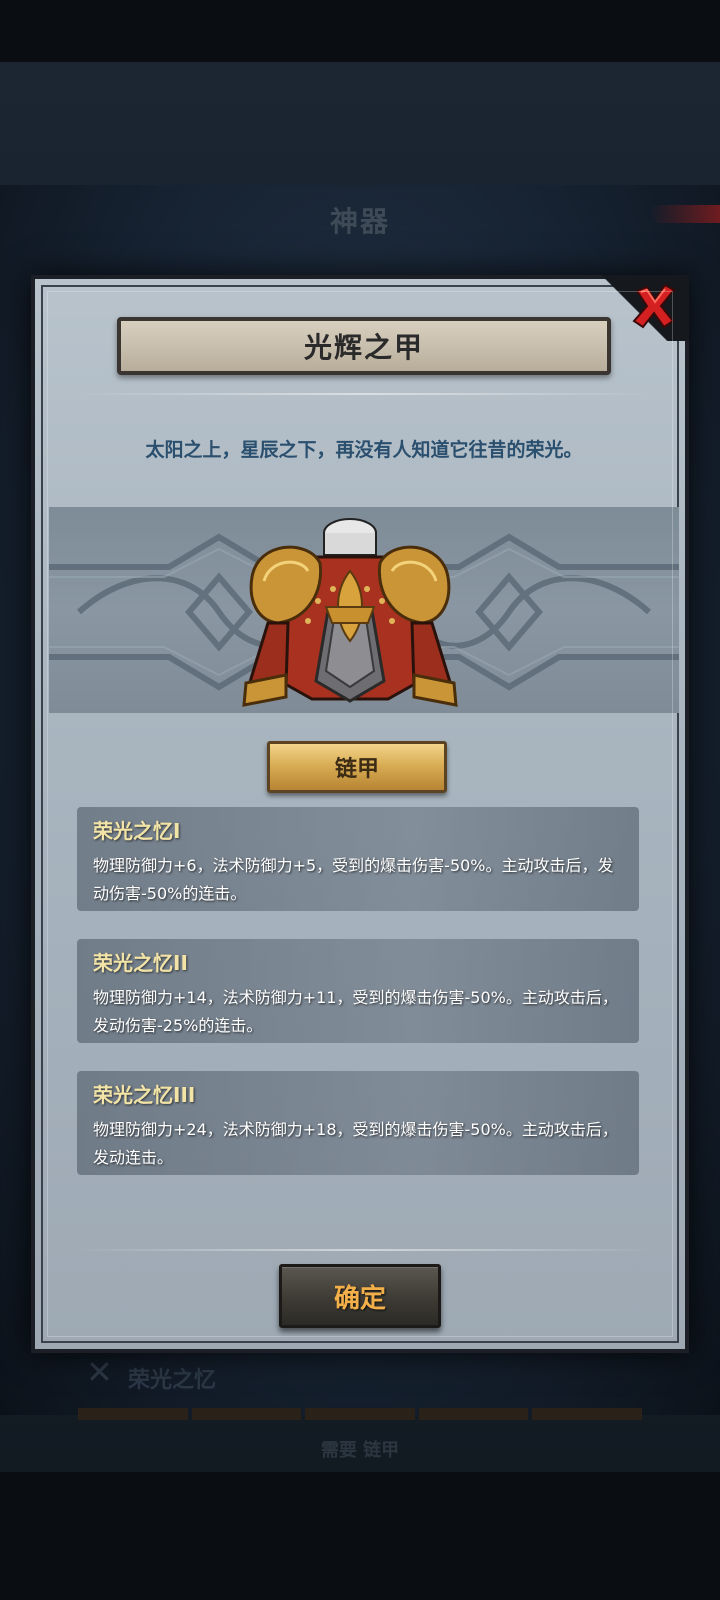  Describe the element at coordinates (360, 1414) in the screenshot. I see `background-progress-bar` at that location.